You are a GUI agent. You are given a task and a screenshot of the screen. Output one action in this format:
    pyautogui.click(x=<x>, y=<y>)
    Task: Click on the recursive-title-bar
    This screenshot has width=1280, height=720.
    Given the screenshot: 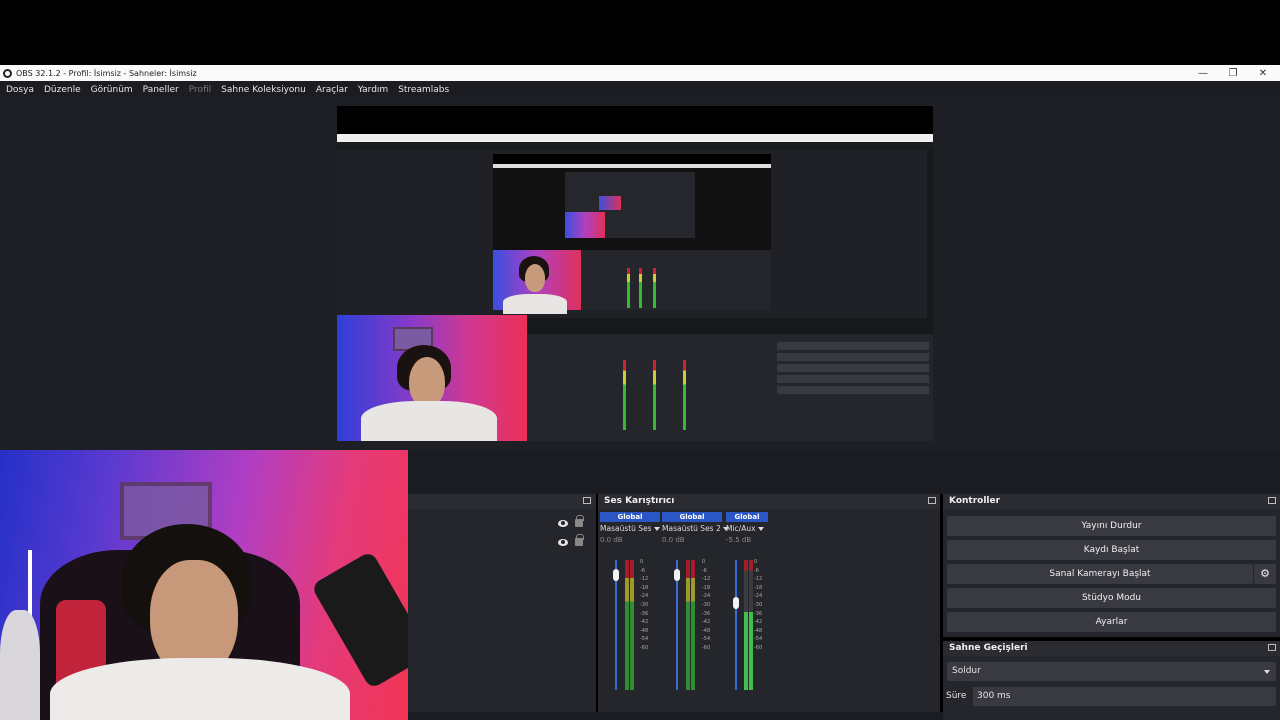 What is the action you would take?
    pyautogui.click(x=635, y=138)
    